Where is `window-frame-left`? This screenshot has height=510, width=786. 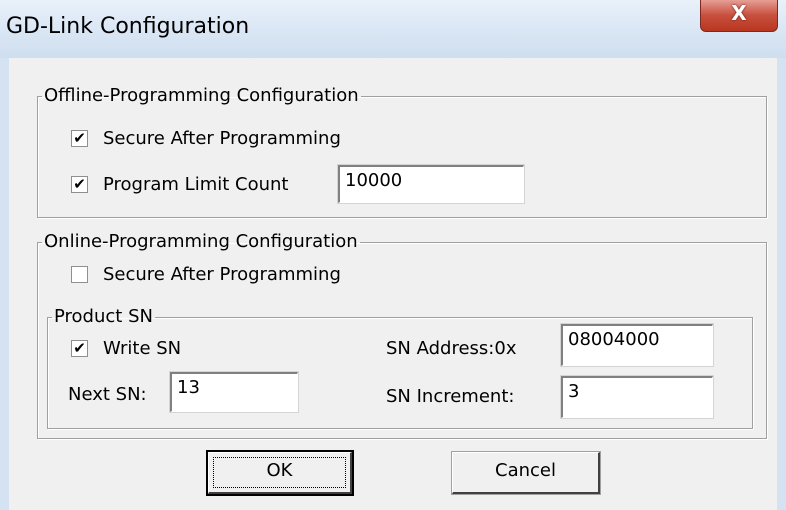 window-frame-left is located at coordinates (4, 284).